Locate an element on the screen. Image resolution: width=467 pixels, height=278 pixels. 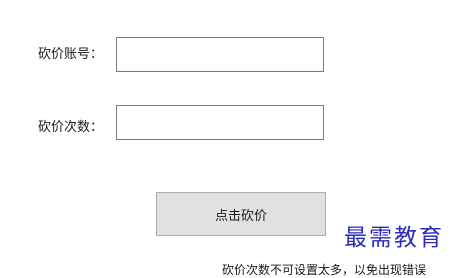
watermark-logo: 最需教育 is located at coordinates (394, 238).